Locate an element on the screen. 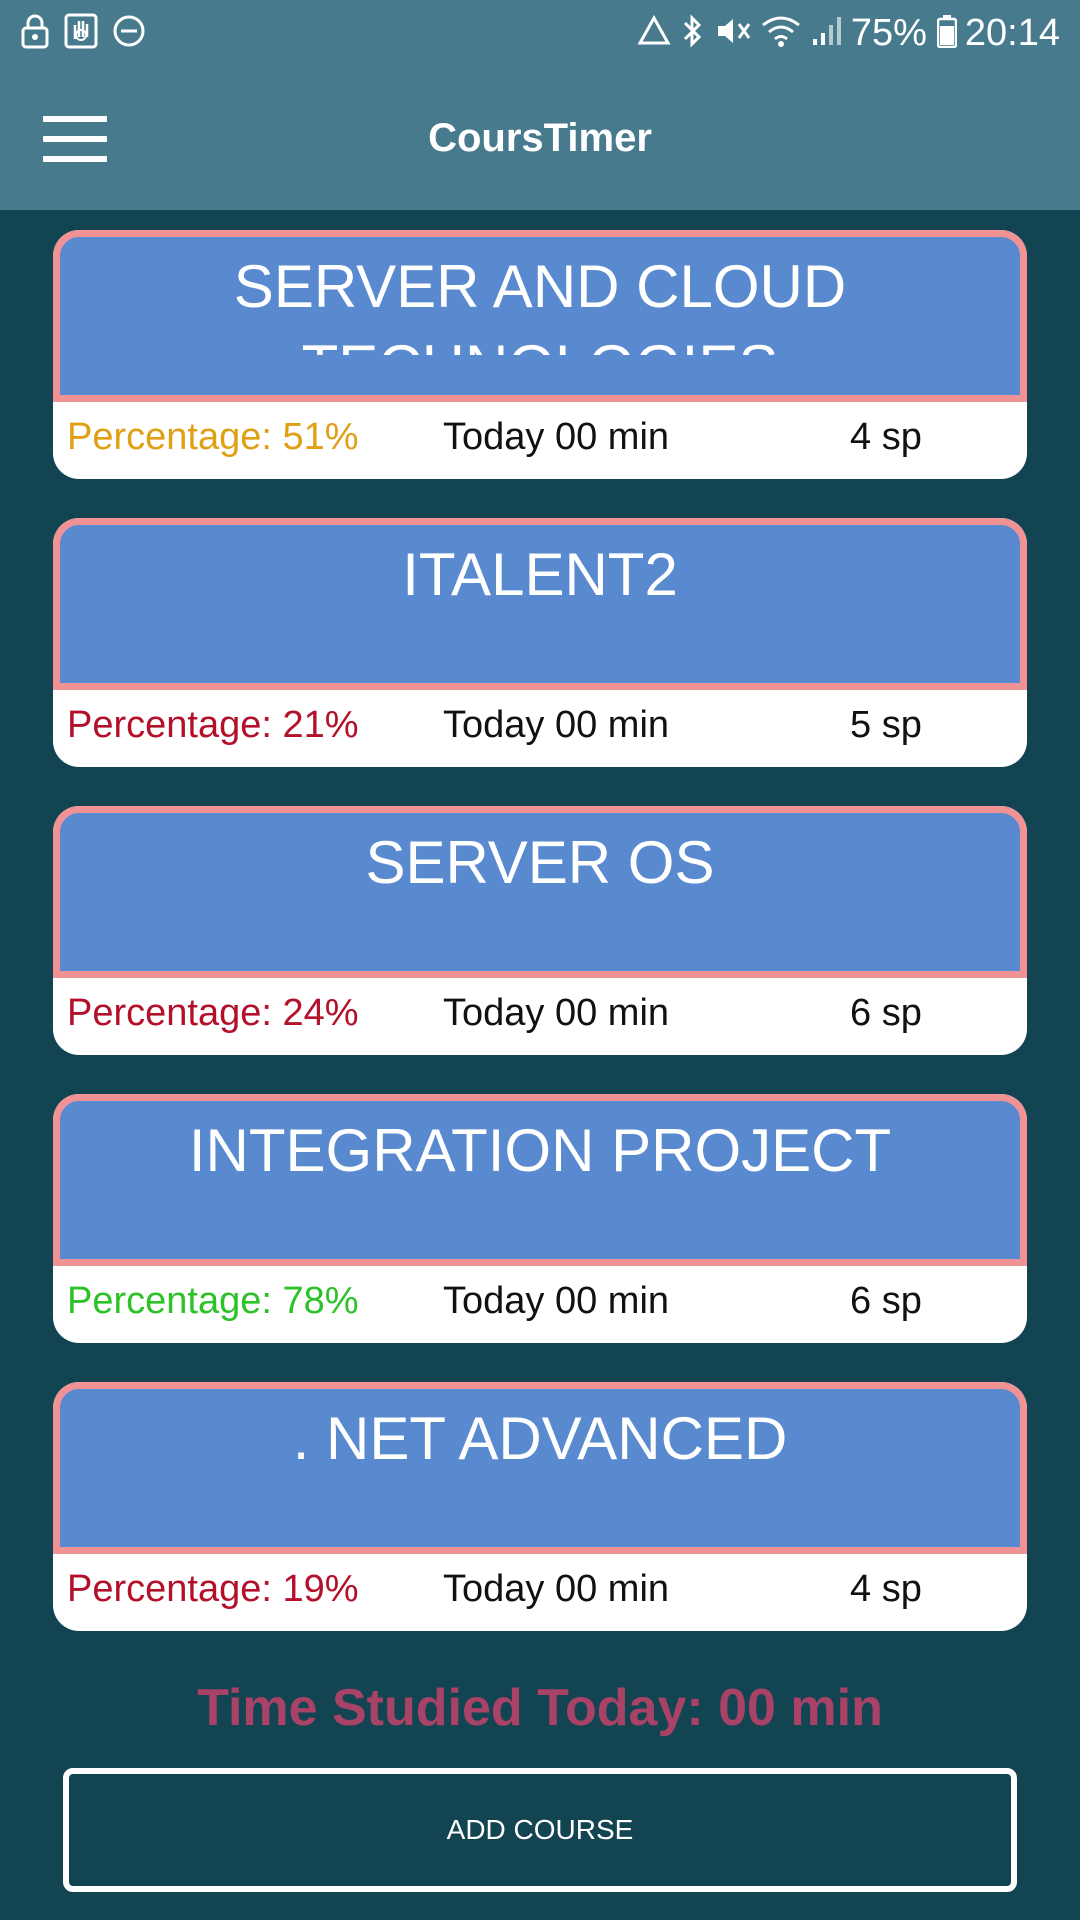 The height and width of the screenshot is (1920, 1080). course-percentage: Percentage: 19% is located at coordinates (213, 1589).